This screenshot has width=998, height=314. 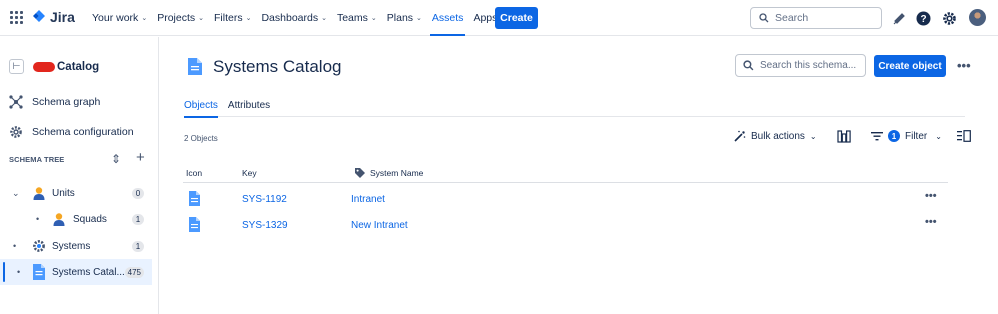 I want to click on bulk-actions-button: Bulk actions ⌄, so click(x=775, y=136).